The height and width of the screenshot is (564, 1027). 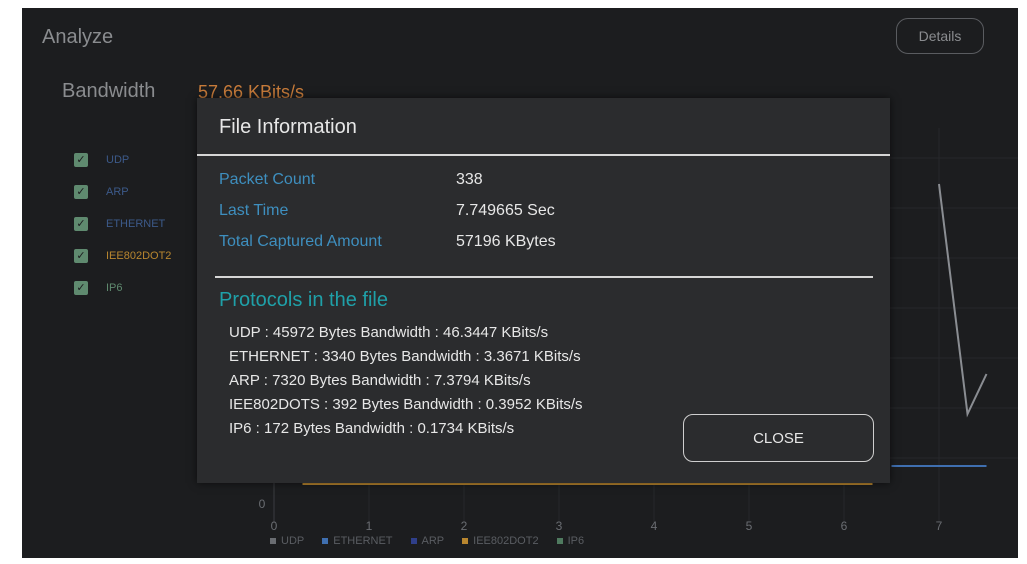 I want to click on x-tick-label: 1, so click(x=369, y=526).